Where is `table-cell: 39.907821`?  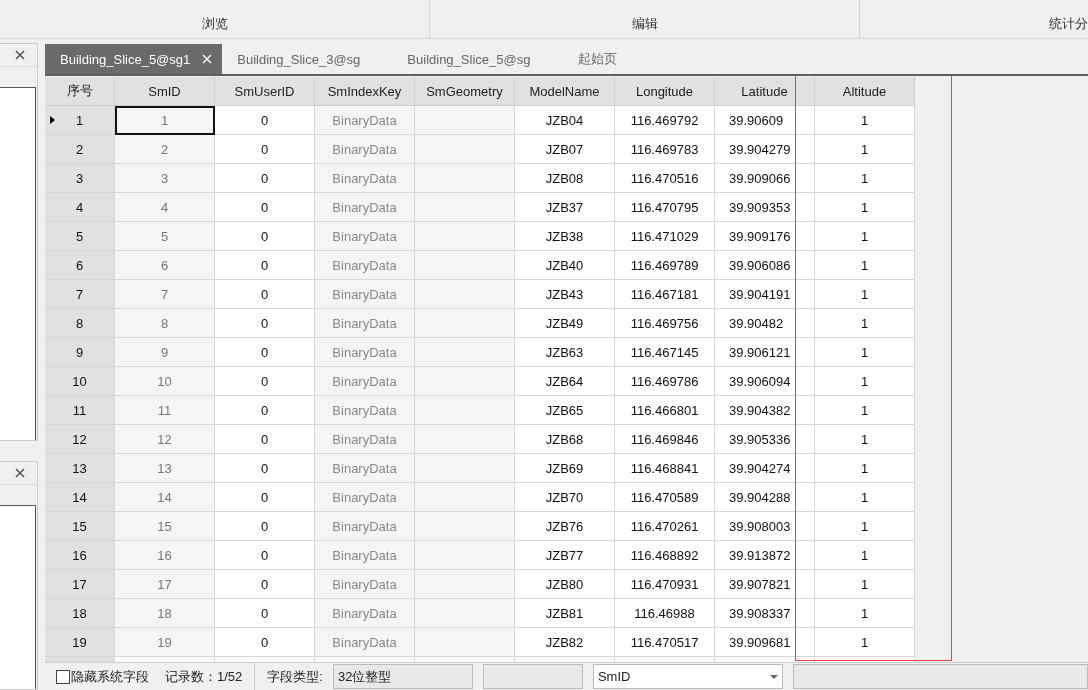 table-cell: 39.907821 is located at coordinates (764, 584).